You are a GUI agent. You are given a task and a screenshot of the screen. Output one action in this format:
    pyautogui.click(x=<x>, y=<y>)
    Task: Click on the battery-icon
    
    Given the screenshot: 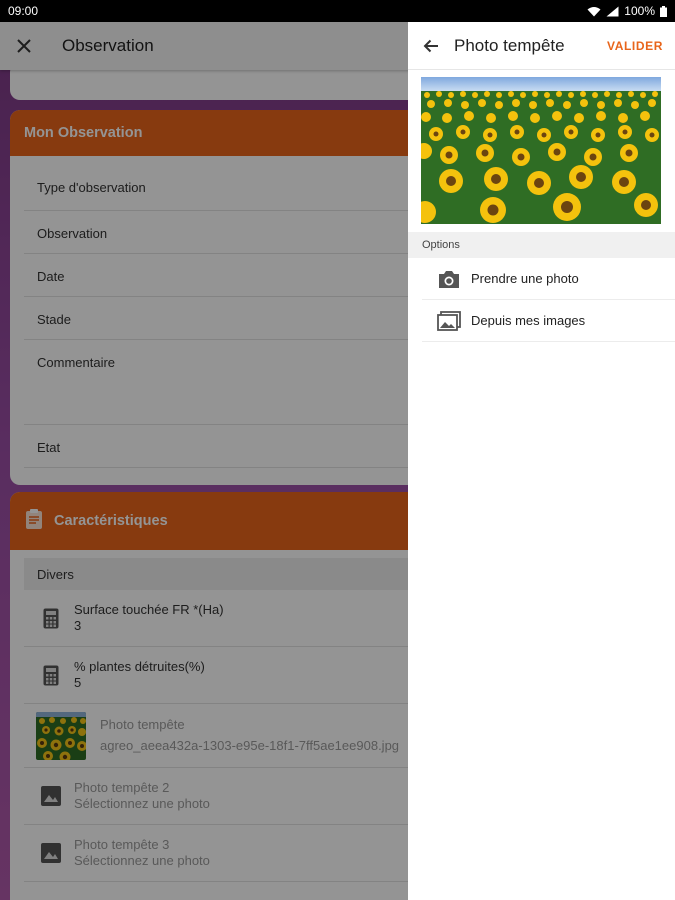 What is the action you would take?
    pyautogui.click(x=663, y=11)
    